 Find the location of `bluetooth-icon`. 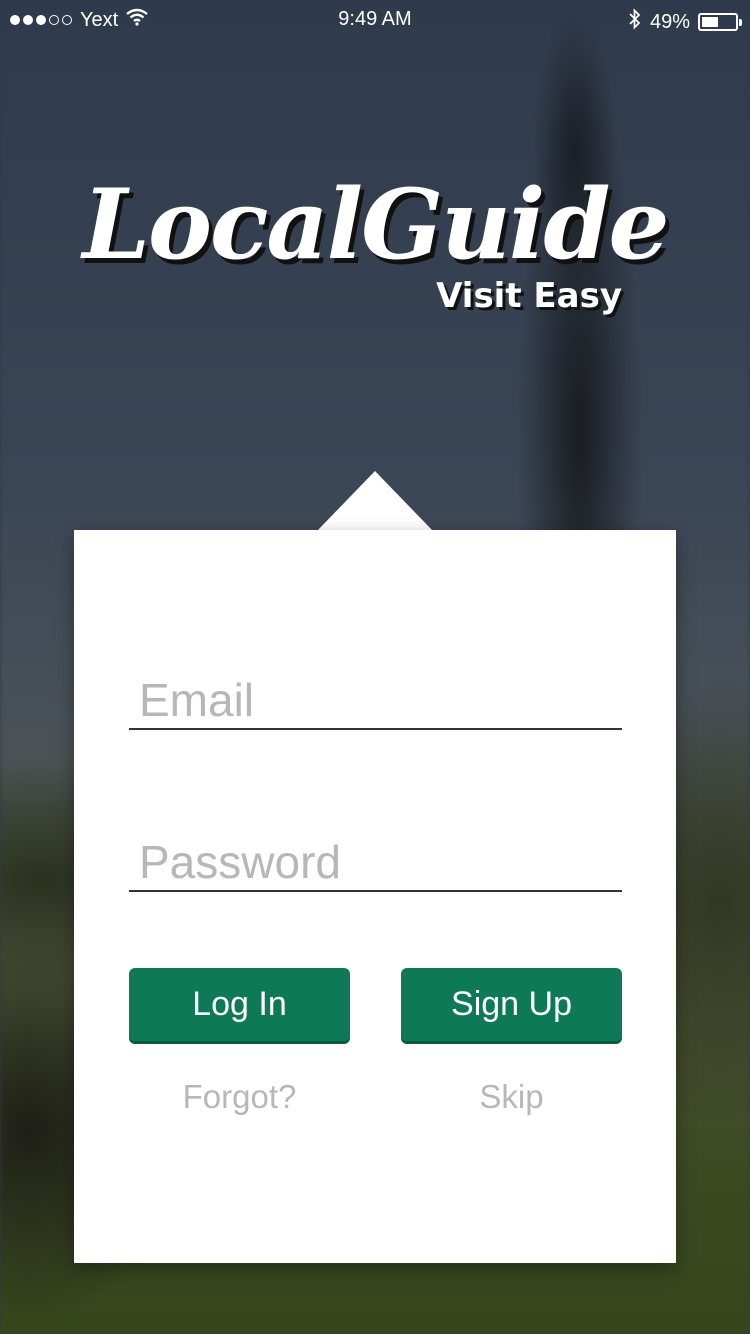

bluetooth-icon is located at coordinates (635, 22).